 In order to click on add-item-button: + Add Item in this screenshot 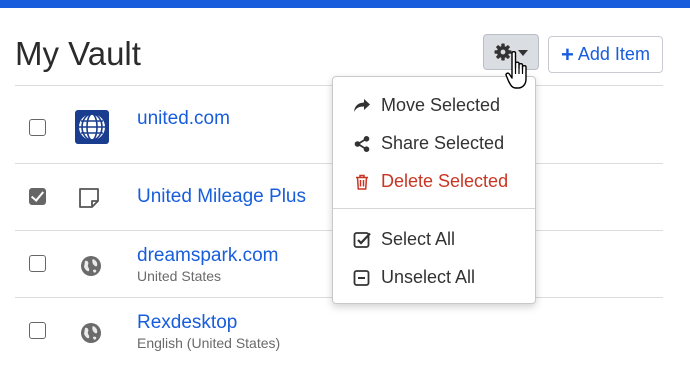, I will do `click(605, 54)`.